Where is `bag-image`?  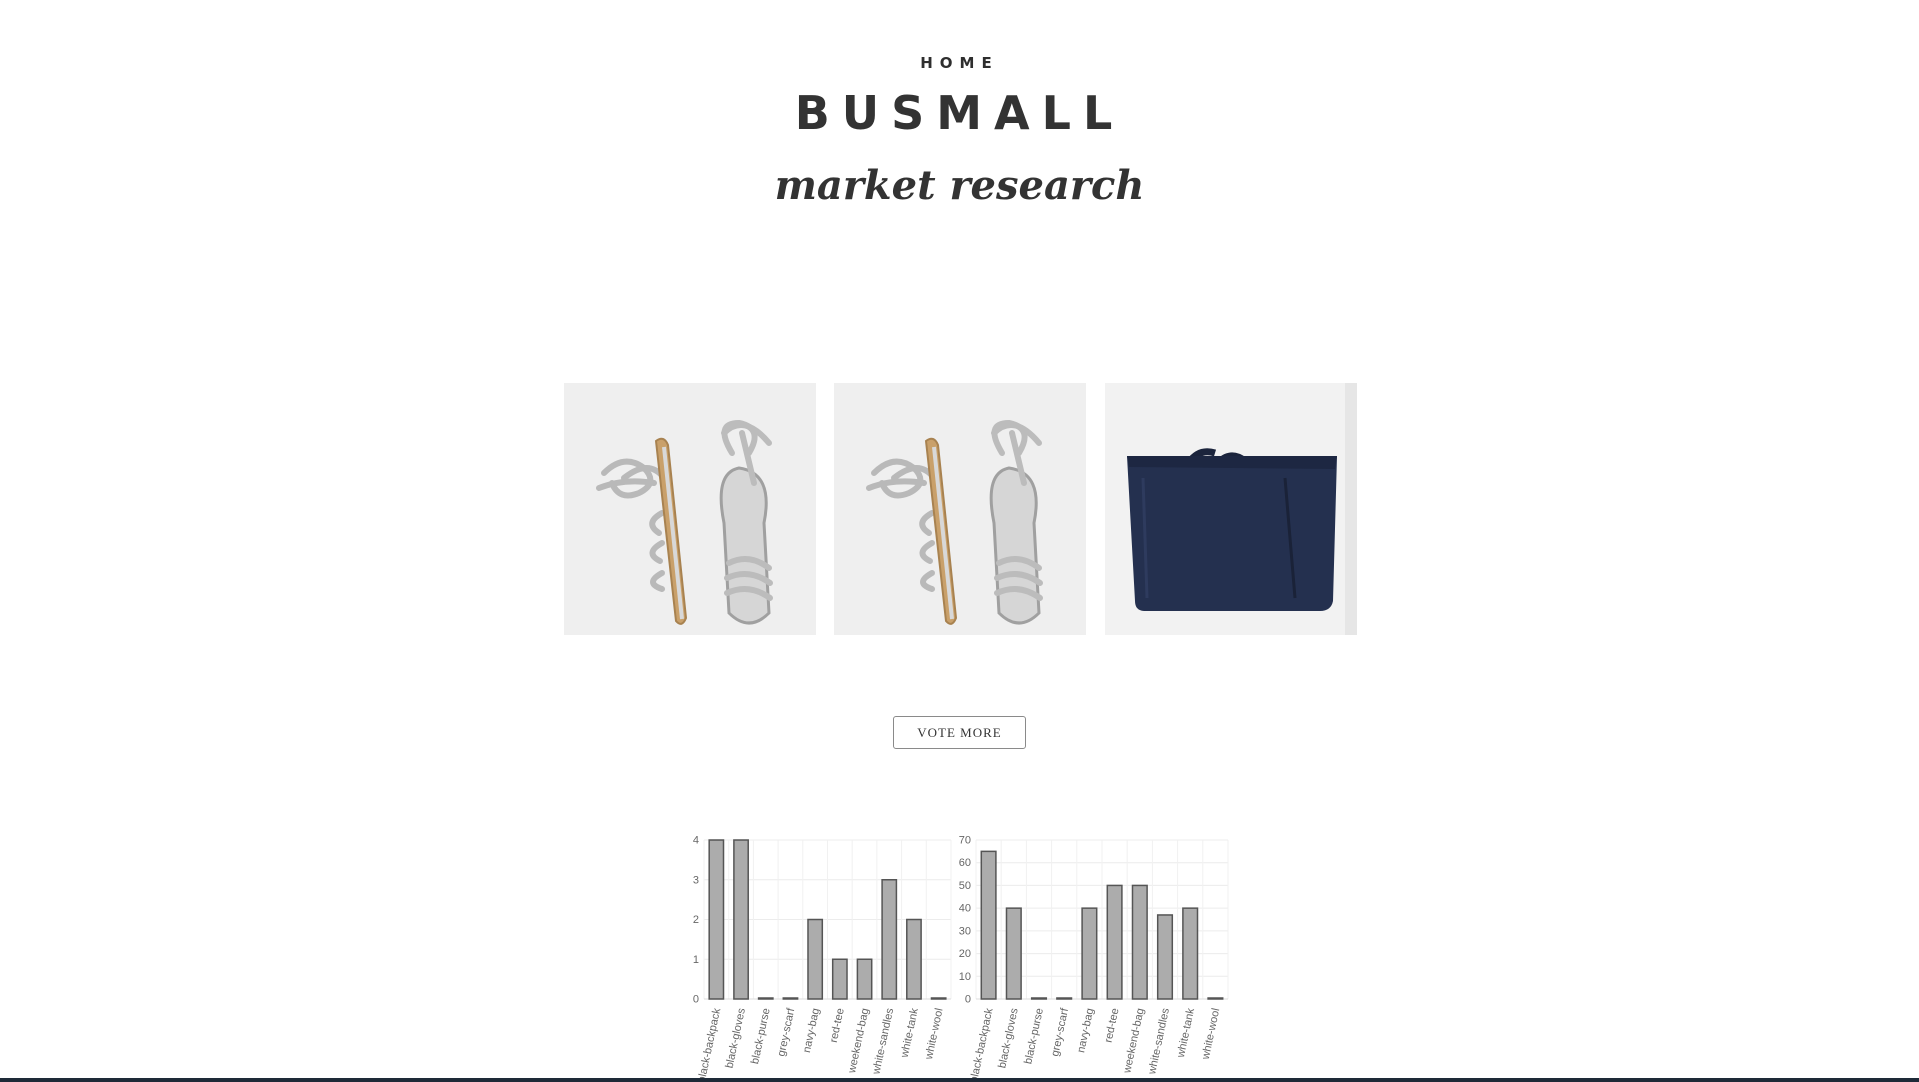
bag-image is located at coordinates (1231, 509).